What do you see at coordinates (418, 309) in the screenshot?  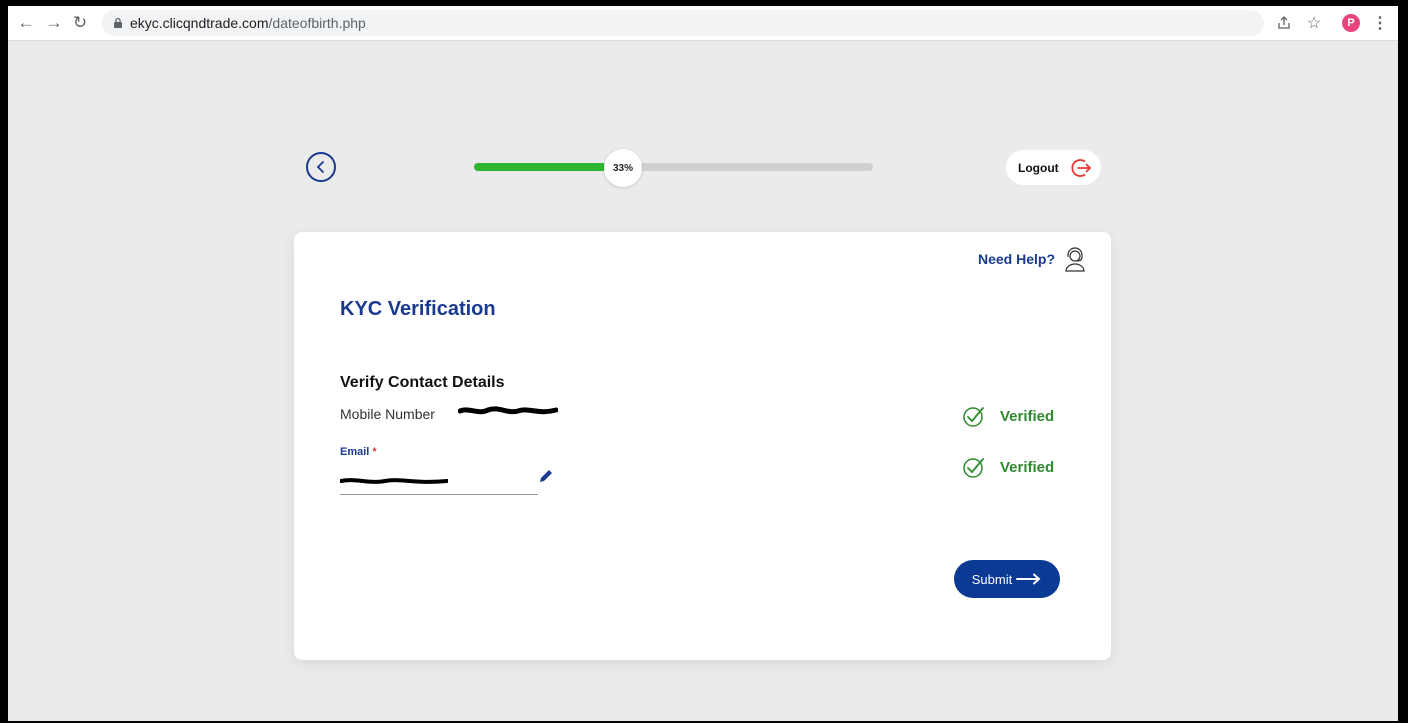 I see `page-title: KYC Verification` at bounding box center [418, 309].